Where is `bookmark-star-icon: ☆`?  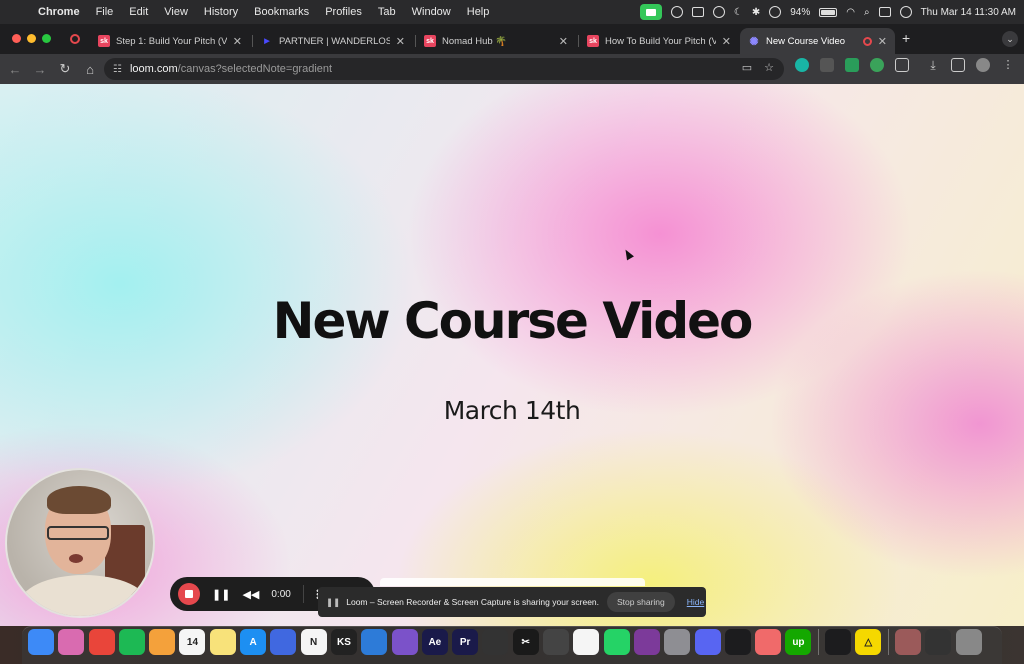 bookmark-star-icon: ☆ is located at coordinates (769, 67).